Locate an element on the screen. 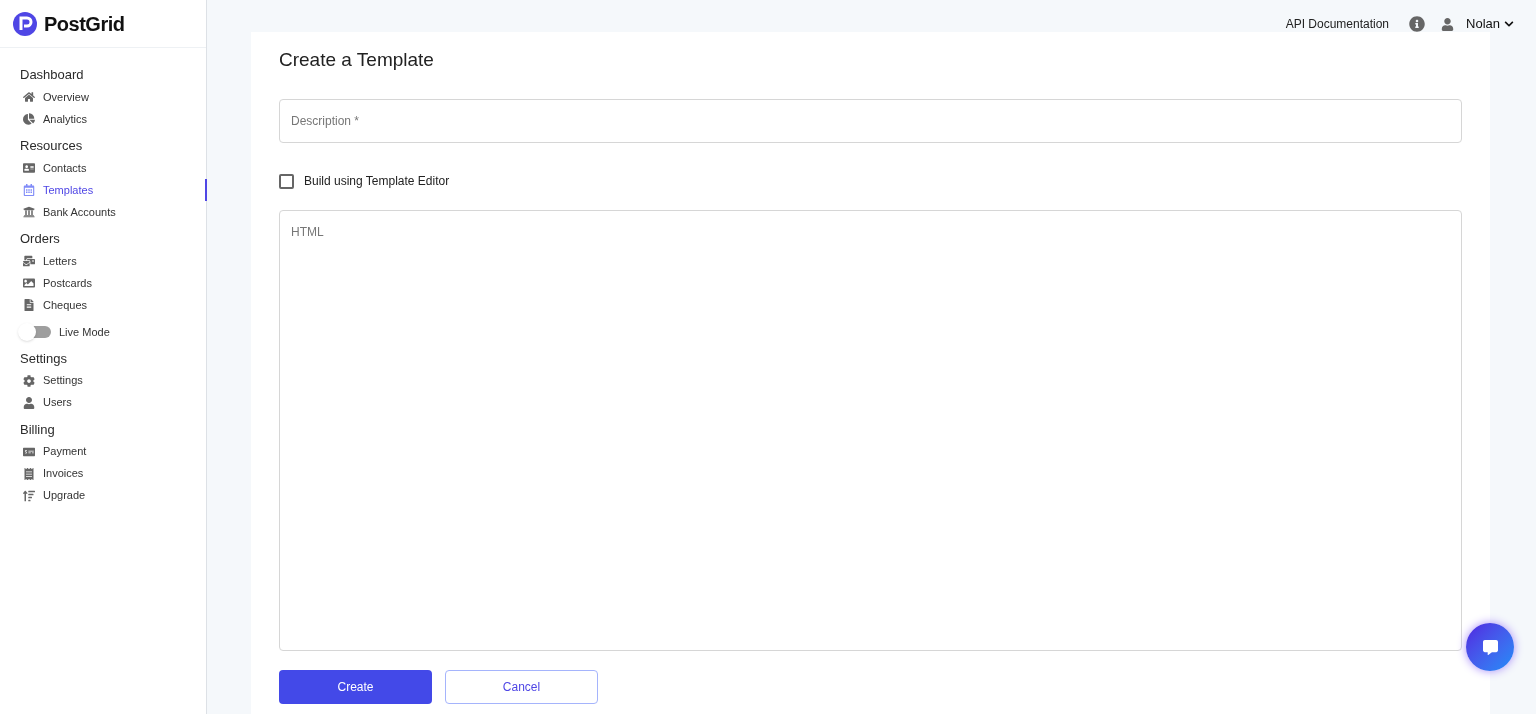  sort-icon is located at coordinates (29, 495).